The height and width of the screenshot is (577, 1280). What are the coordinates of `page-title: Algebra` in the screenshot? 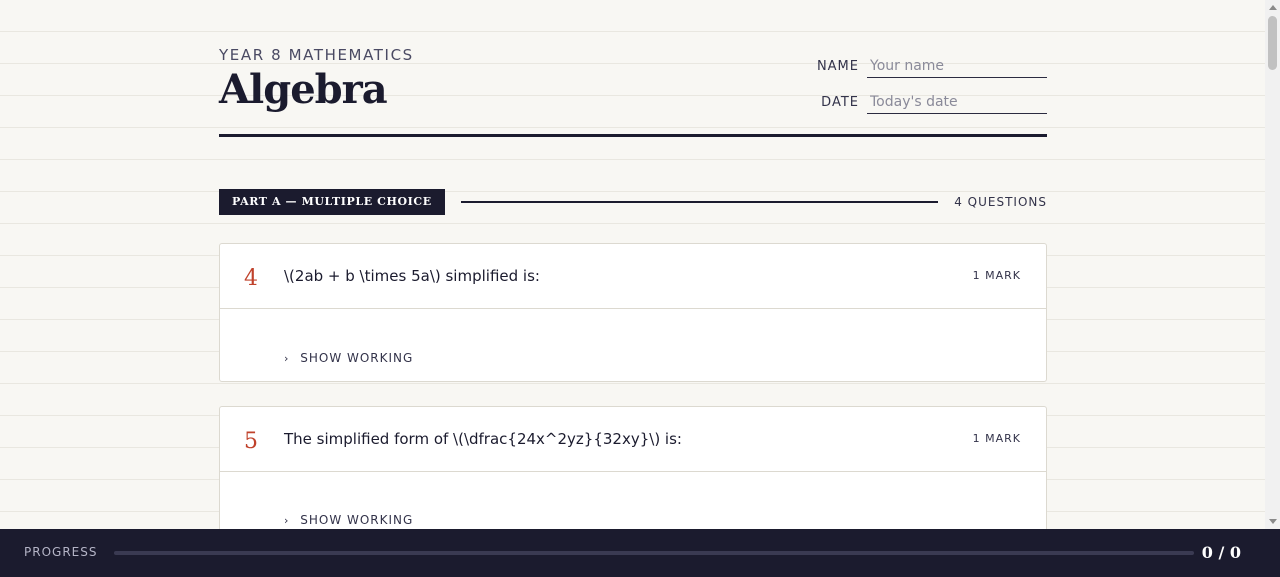 It's located at (303, 89).